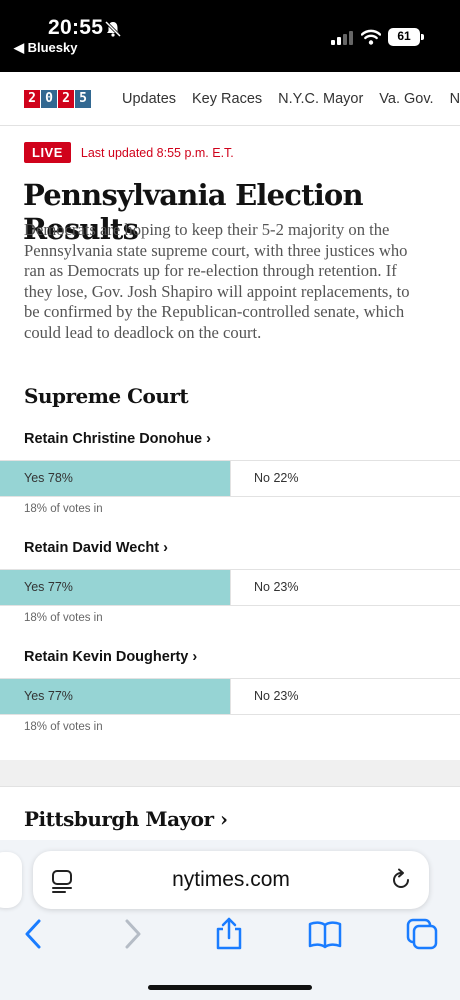 The height and width of the screenshot is (1000, 460). I want to click on forward-arrow-icon, so click(132, 934).